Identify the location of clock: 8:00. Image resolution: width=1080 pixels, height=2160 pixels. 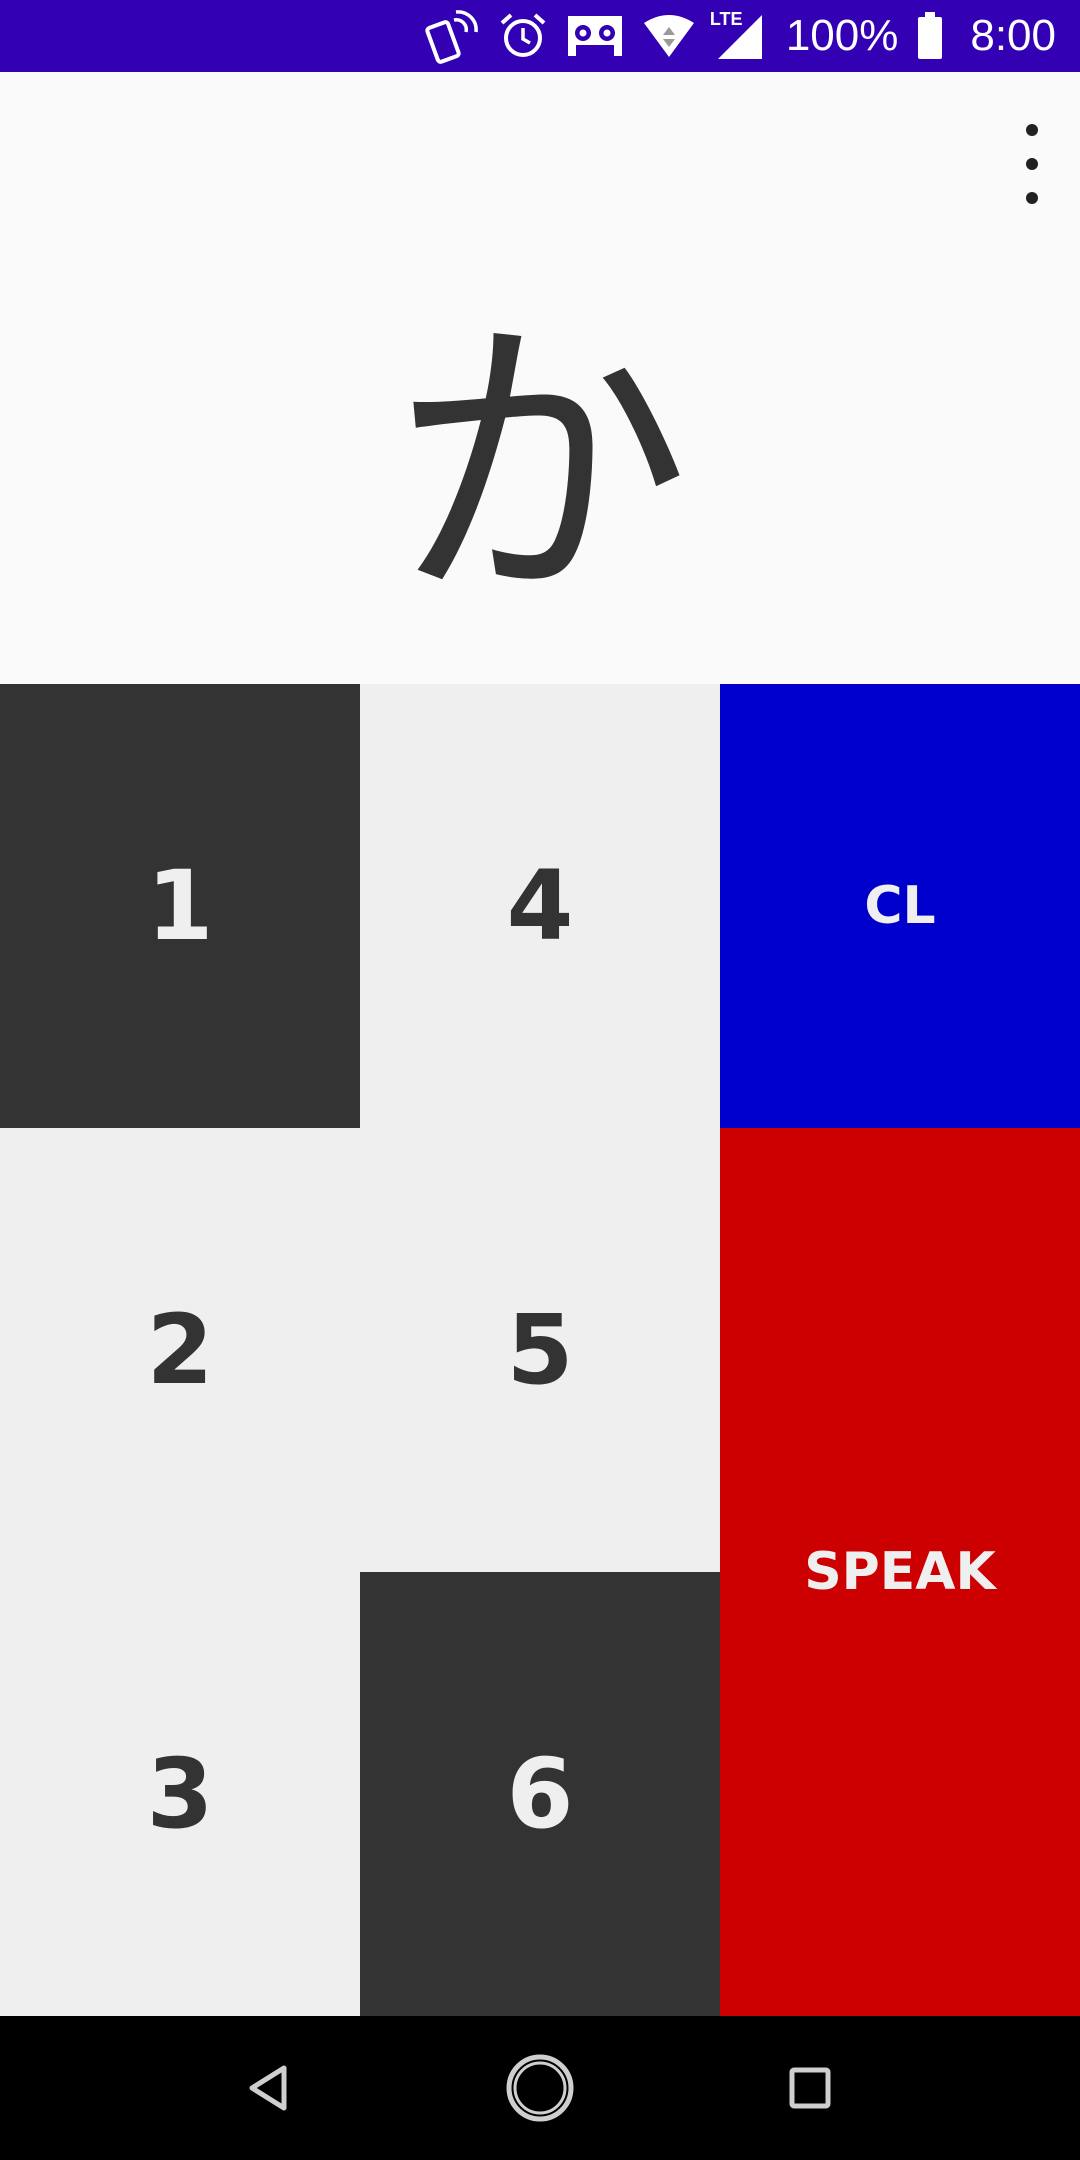
(1013, 35).